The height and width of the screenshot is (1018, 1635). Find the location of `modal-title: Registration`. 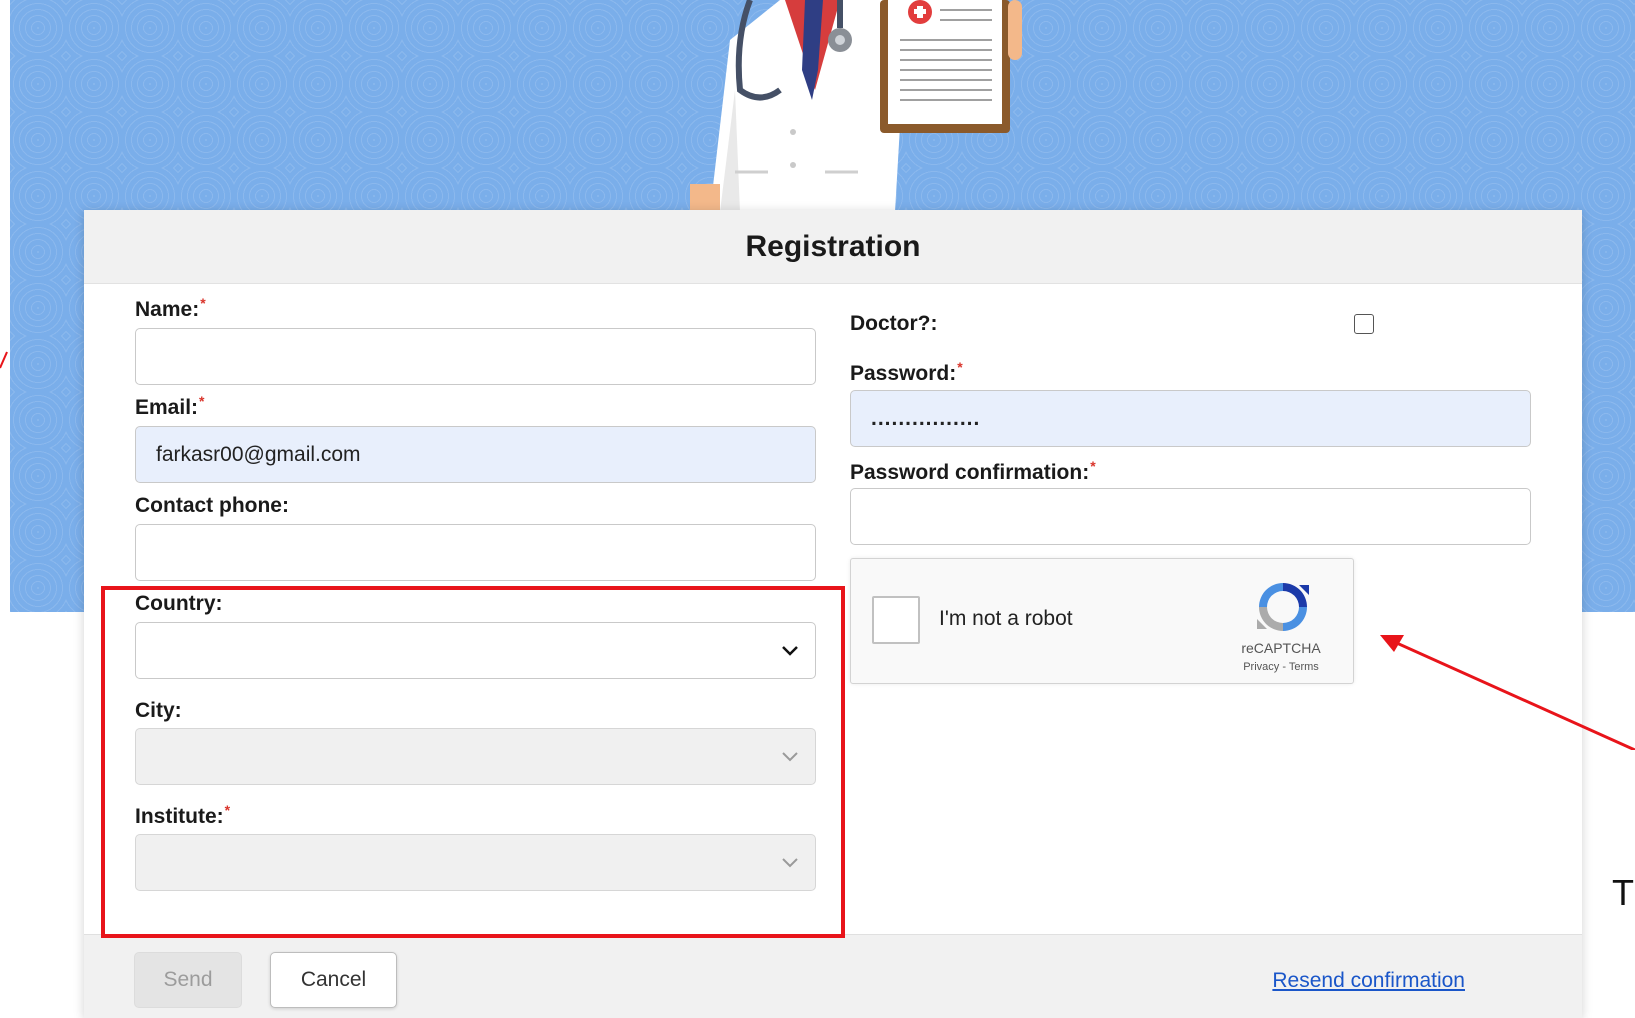

modal-title: Registration is located at coordinates (833, 246).